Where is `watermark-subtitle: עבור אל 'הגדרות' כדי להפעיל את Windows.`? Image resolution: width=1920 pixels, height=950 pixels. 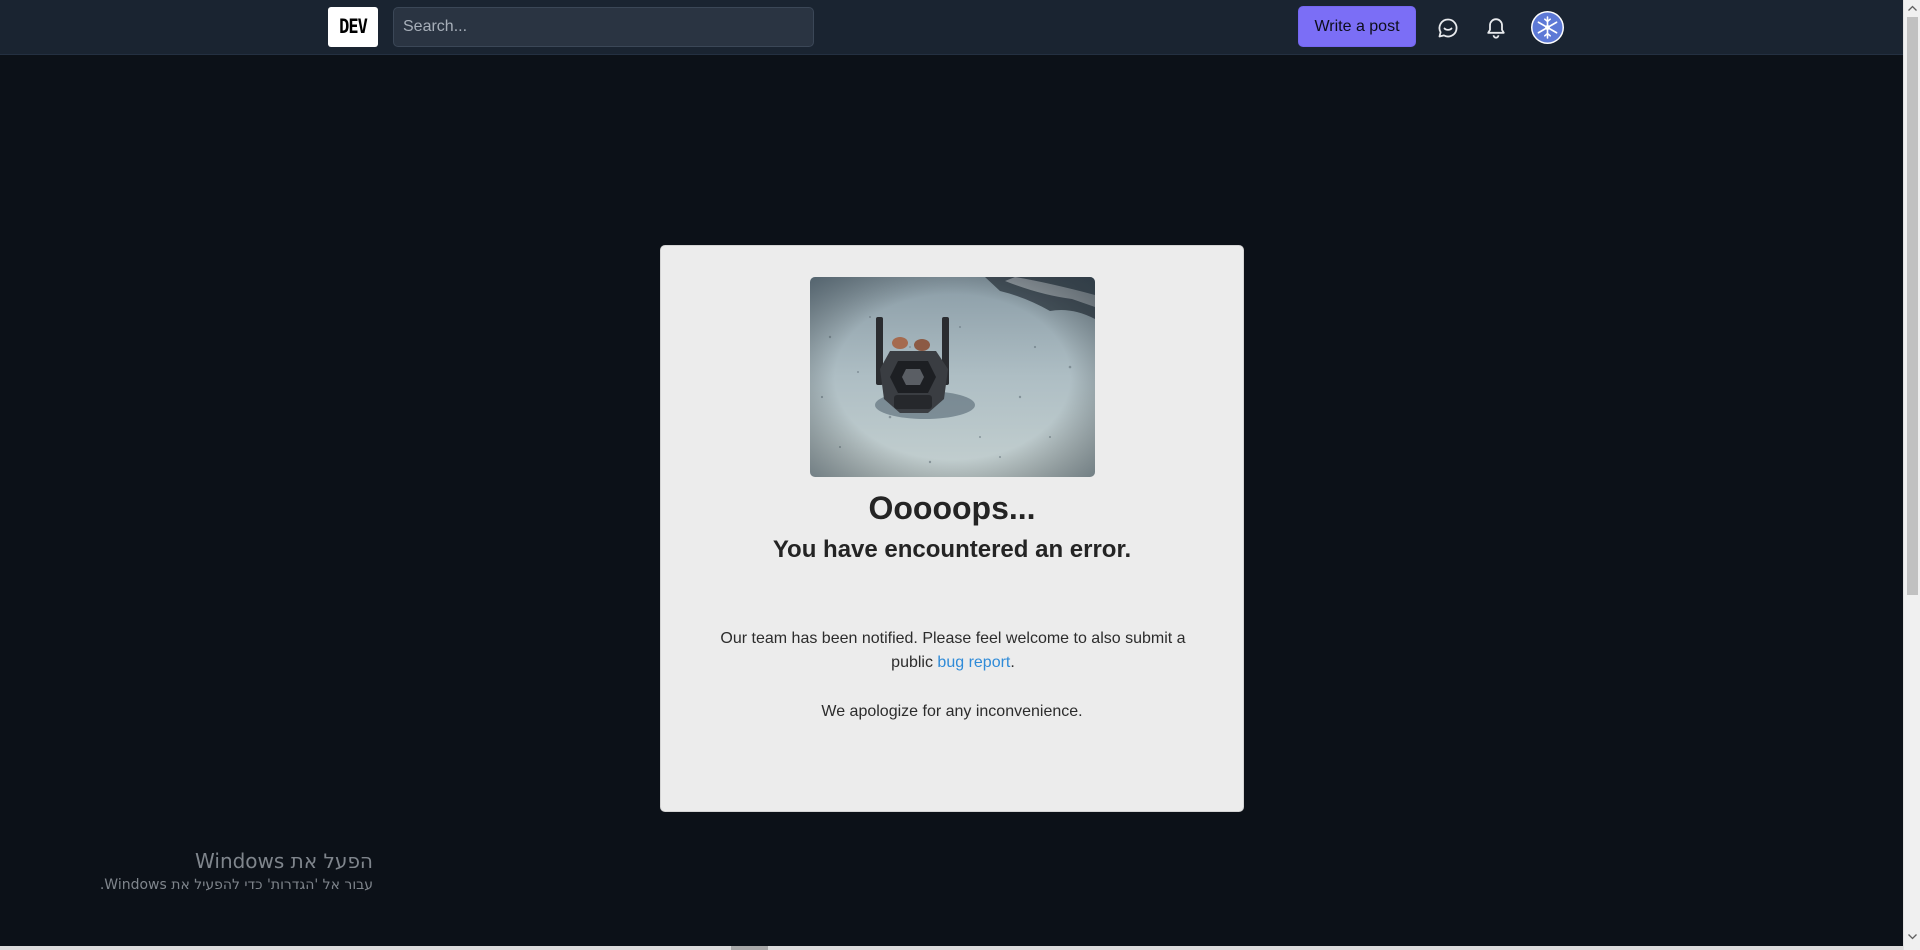 watermark-subtitle: עבור אל 'הגדרות' כדי להפעיל את Windows. is located at coordinates (236, 885).